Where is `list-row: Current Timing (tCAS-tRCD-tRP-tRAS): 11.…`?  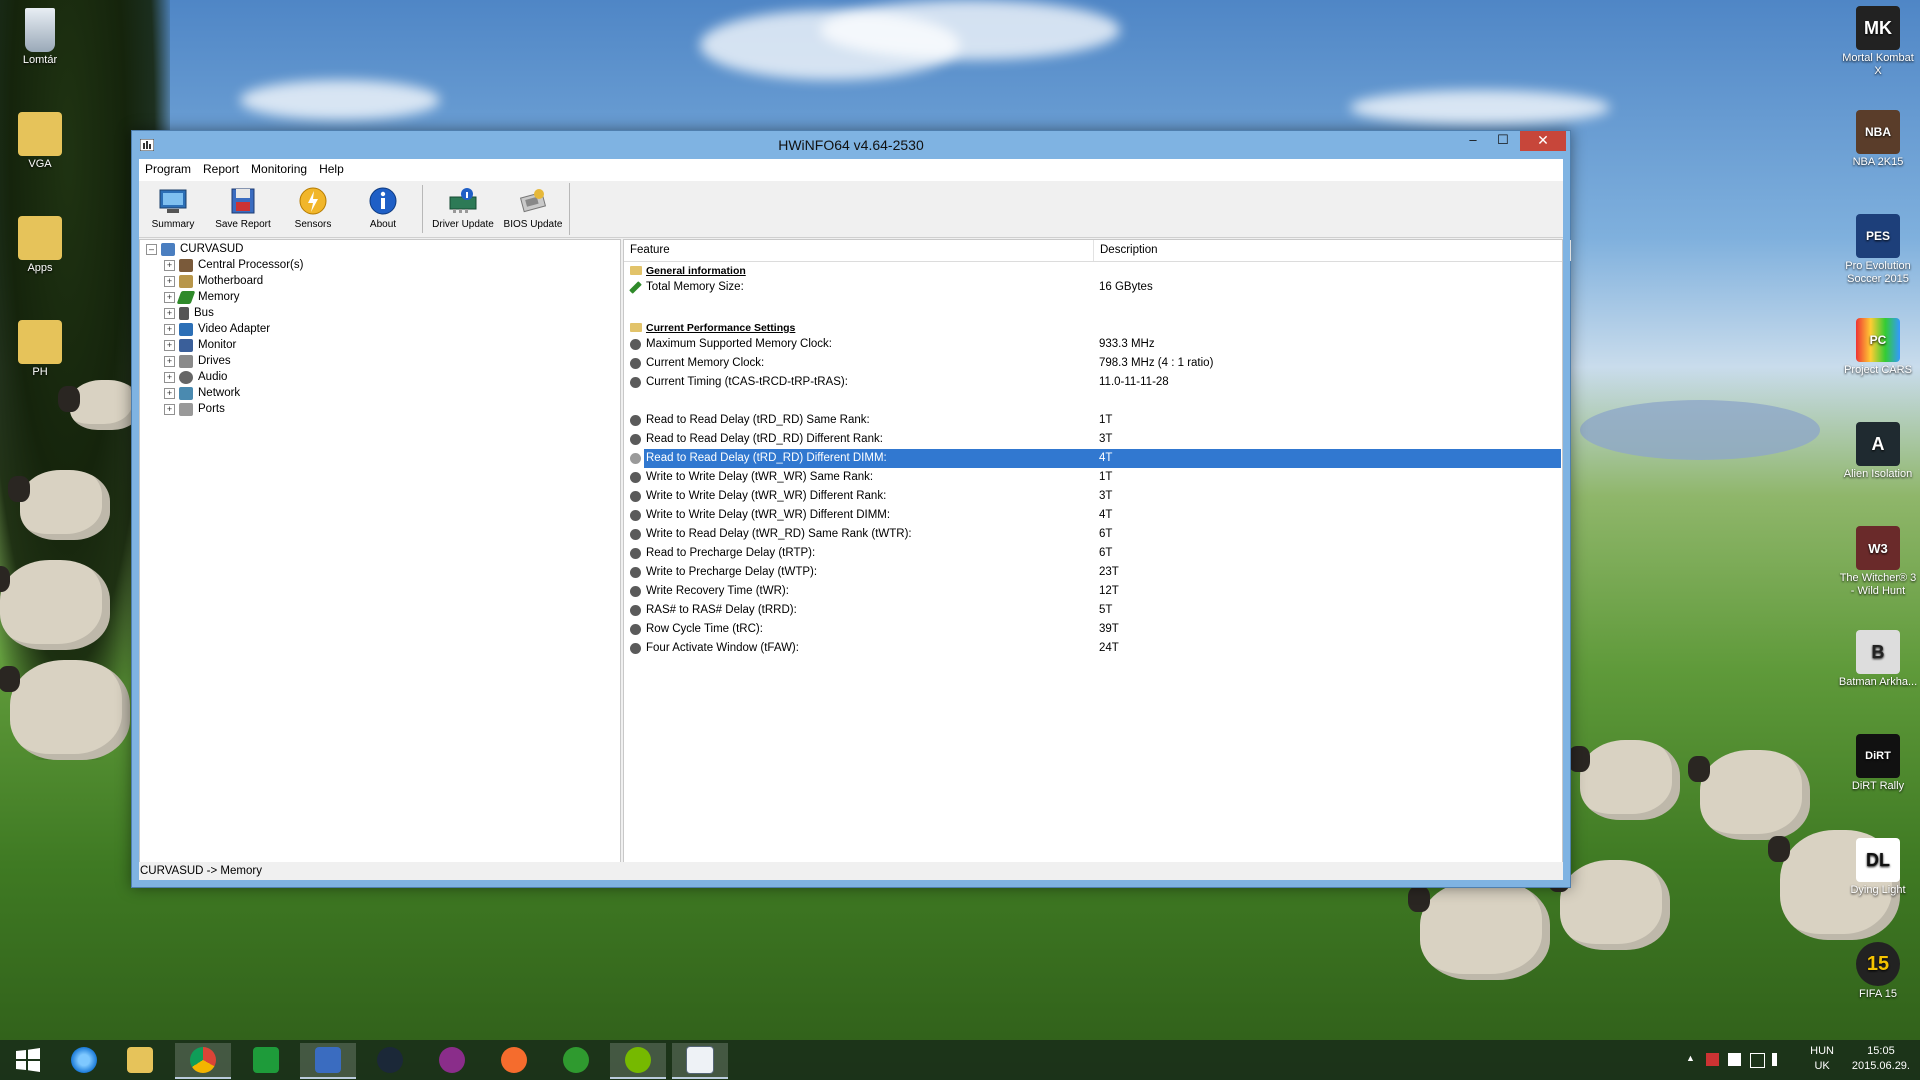 list-row: Current Timing (tCAS-tRCD-tRP-tRAS): 11.… is located at coordinates (1093, 382).